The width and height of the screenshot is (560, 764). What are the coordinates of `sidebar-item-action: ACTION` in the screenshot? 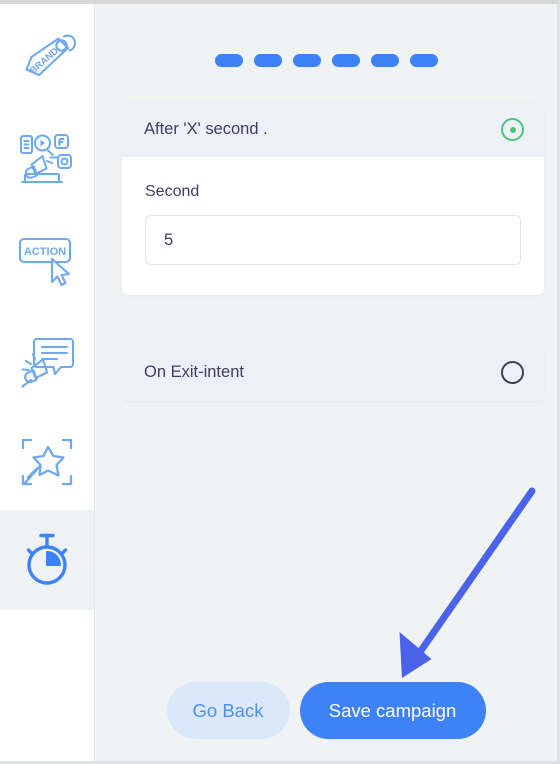 It's located at (47, 262).